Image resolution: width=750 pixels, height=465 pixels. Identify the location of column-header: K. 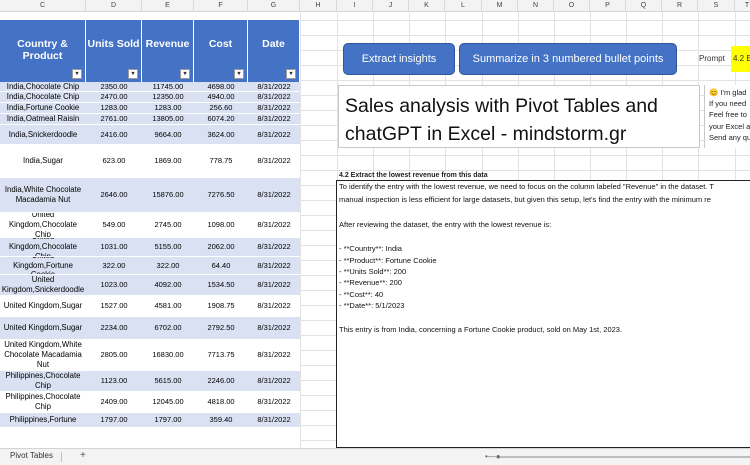
(427, 6).